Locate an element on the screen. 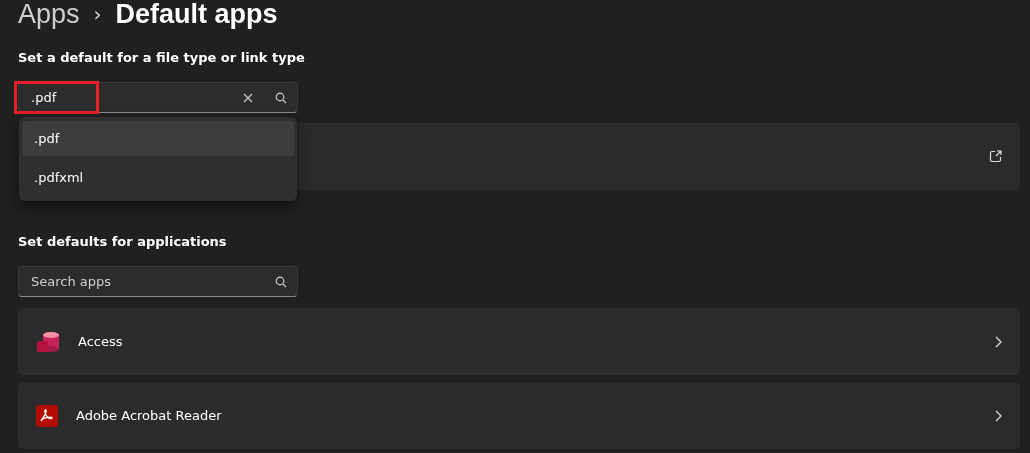 This screenshot has height=453, width=1030. search-input: Search apps is located at coordinates (148, 281).